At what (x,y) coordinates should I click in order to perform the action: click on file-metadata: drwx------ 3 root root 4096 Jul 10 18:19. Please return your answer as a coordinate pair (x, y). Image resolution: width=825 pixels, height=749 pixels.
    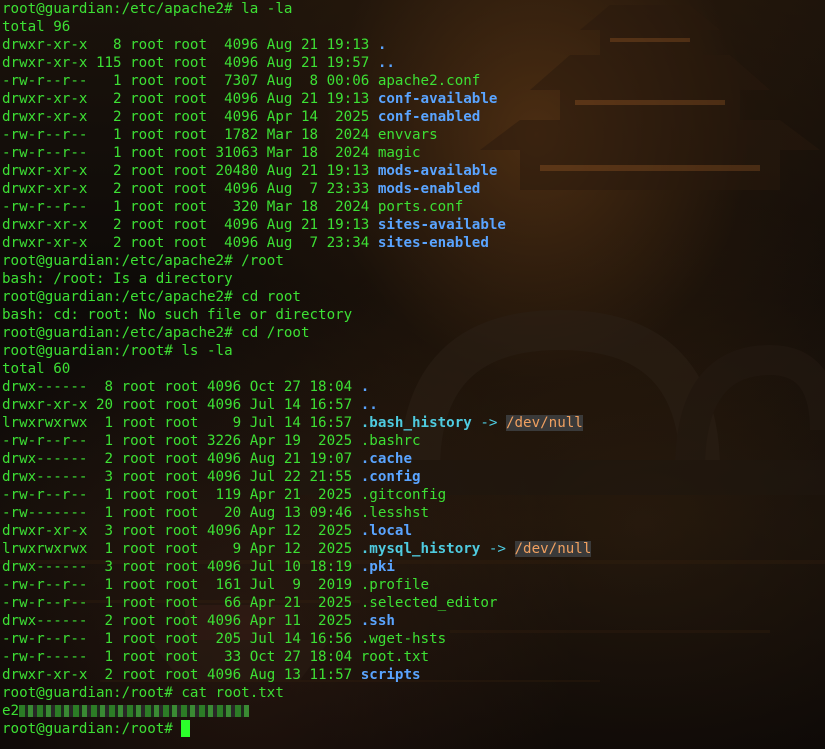
    Looking at the image, I should click on (181, 567).